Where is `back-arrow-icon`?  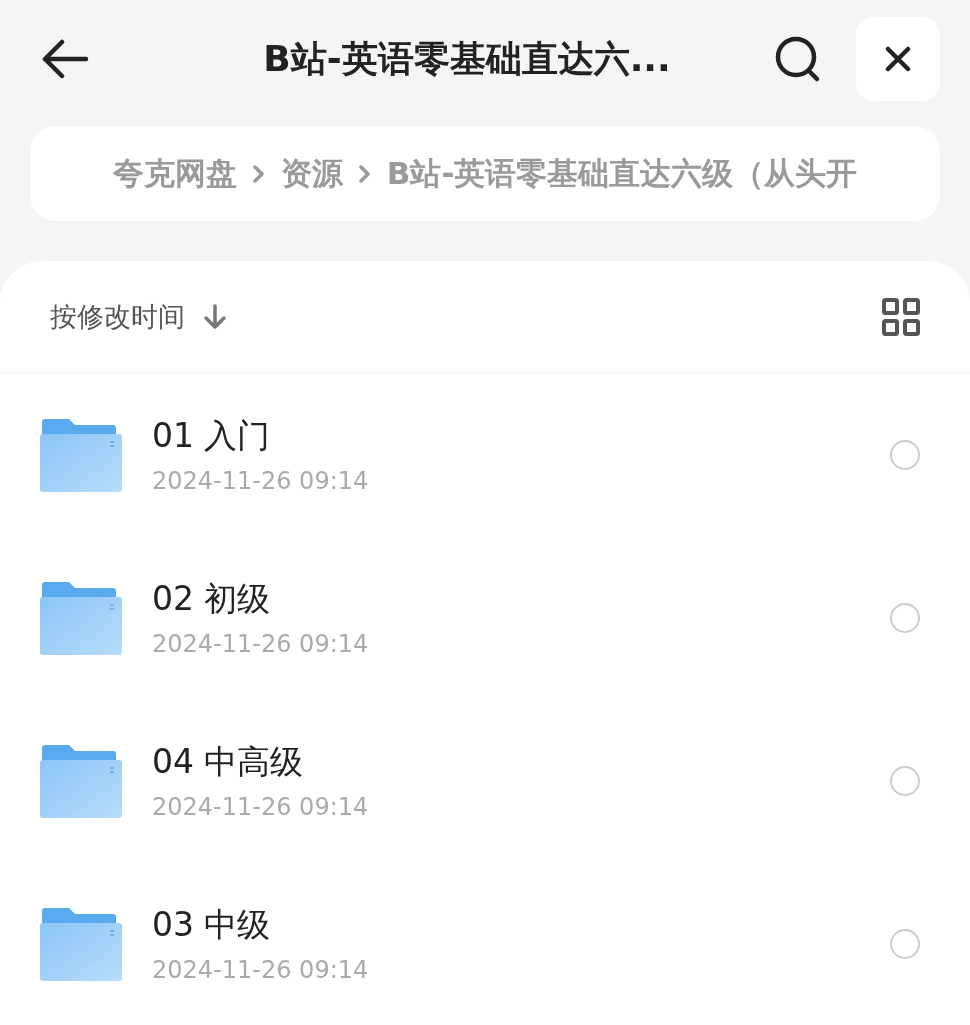 back-arrow-icon is located at coordinates (65, 59).